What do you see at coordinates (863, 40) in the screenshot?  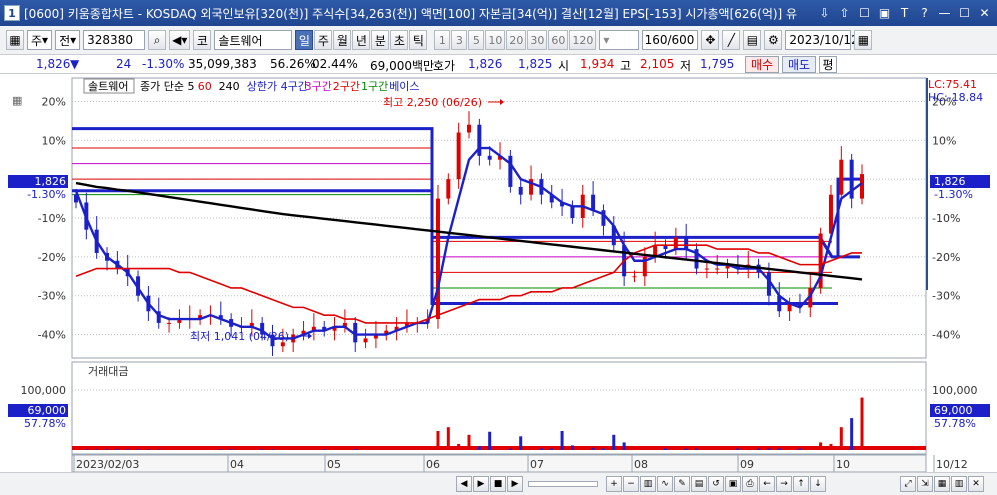 I see `calendar-icon: ▦` at bounding box center [863, 40].